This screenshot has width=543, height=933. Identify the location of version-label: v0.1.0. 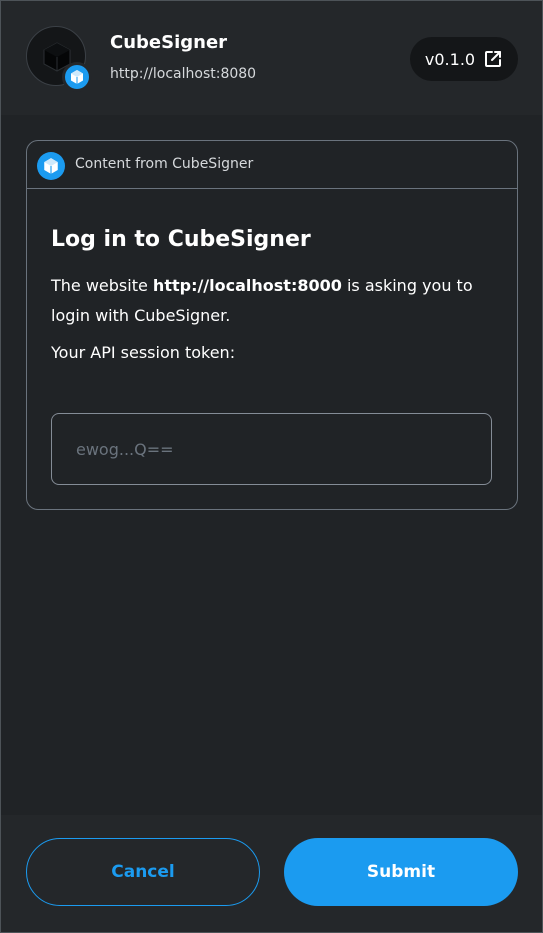
(450, 59).